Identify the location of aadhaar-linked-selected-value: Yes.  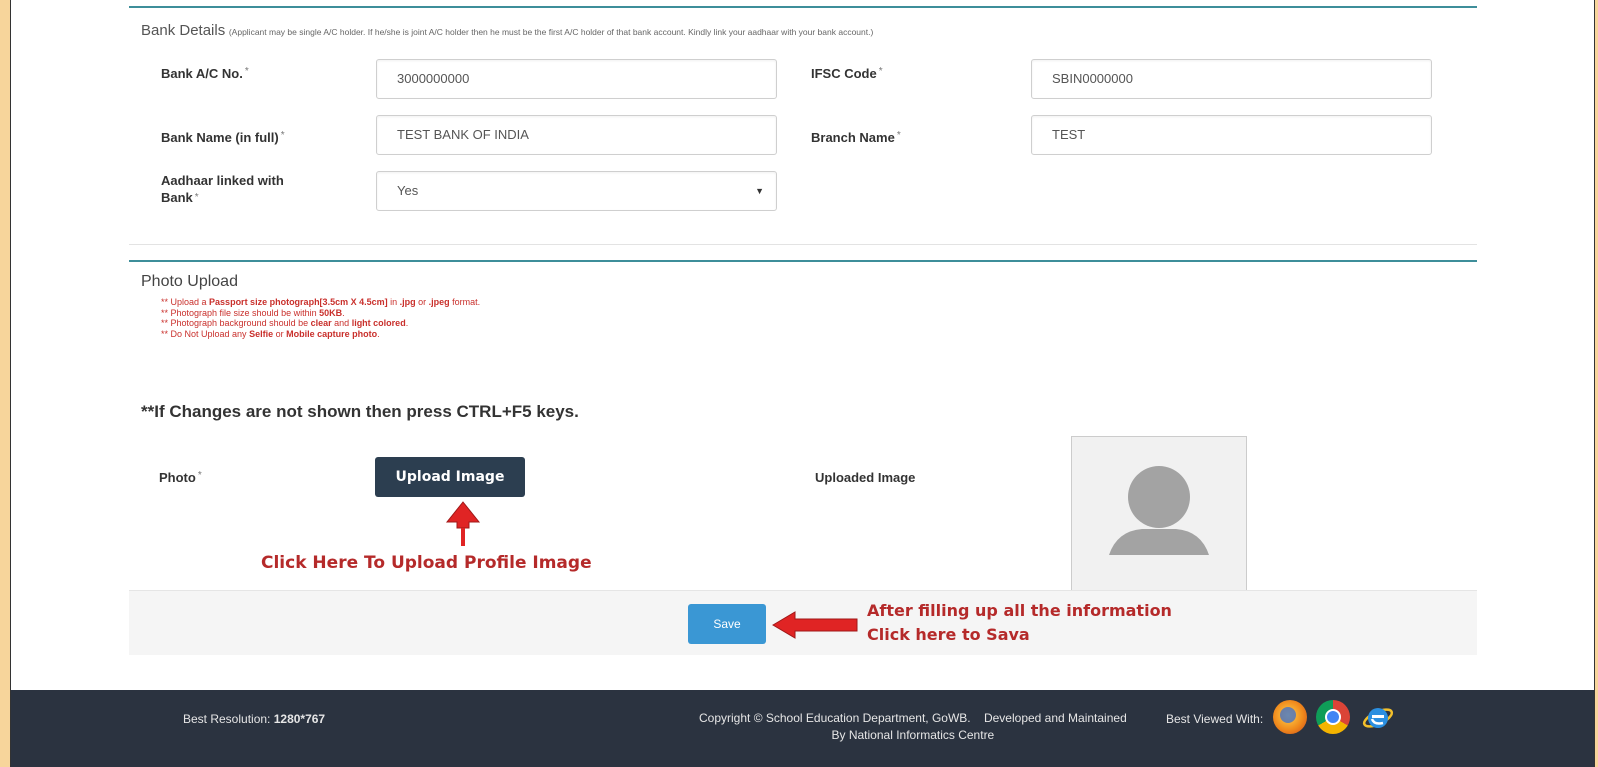
(408, 190).